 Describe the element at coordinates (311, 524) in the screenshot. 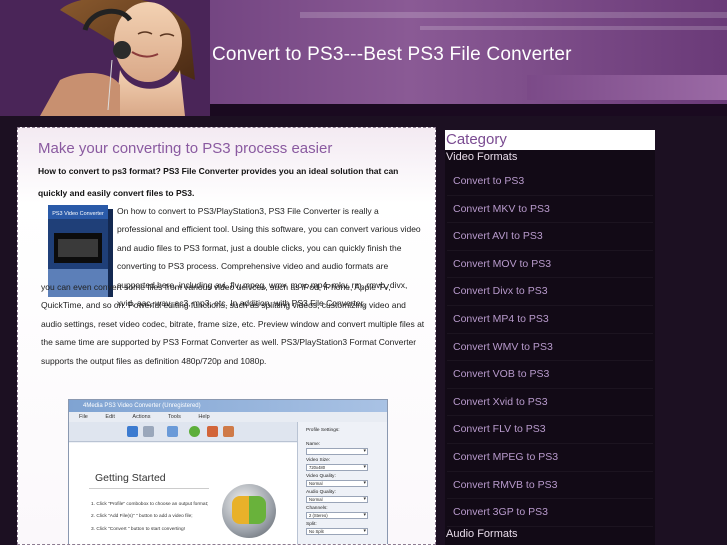

I see `split-label: Split:` at that location.